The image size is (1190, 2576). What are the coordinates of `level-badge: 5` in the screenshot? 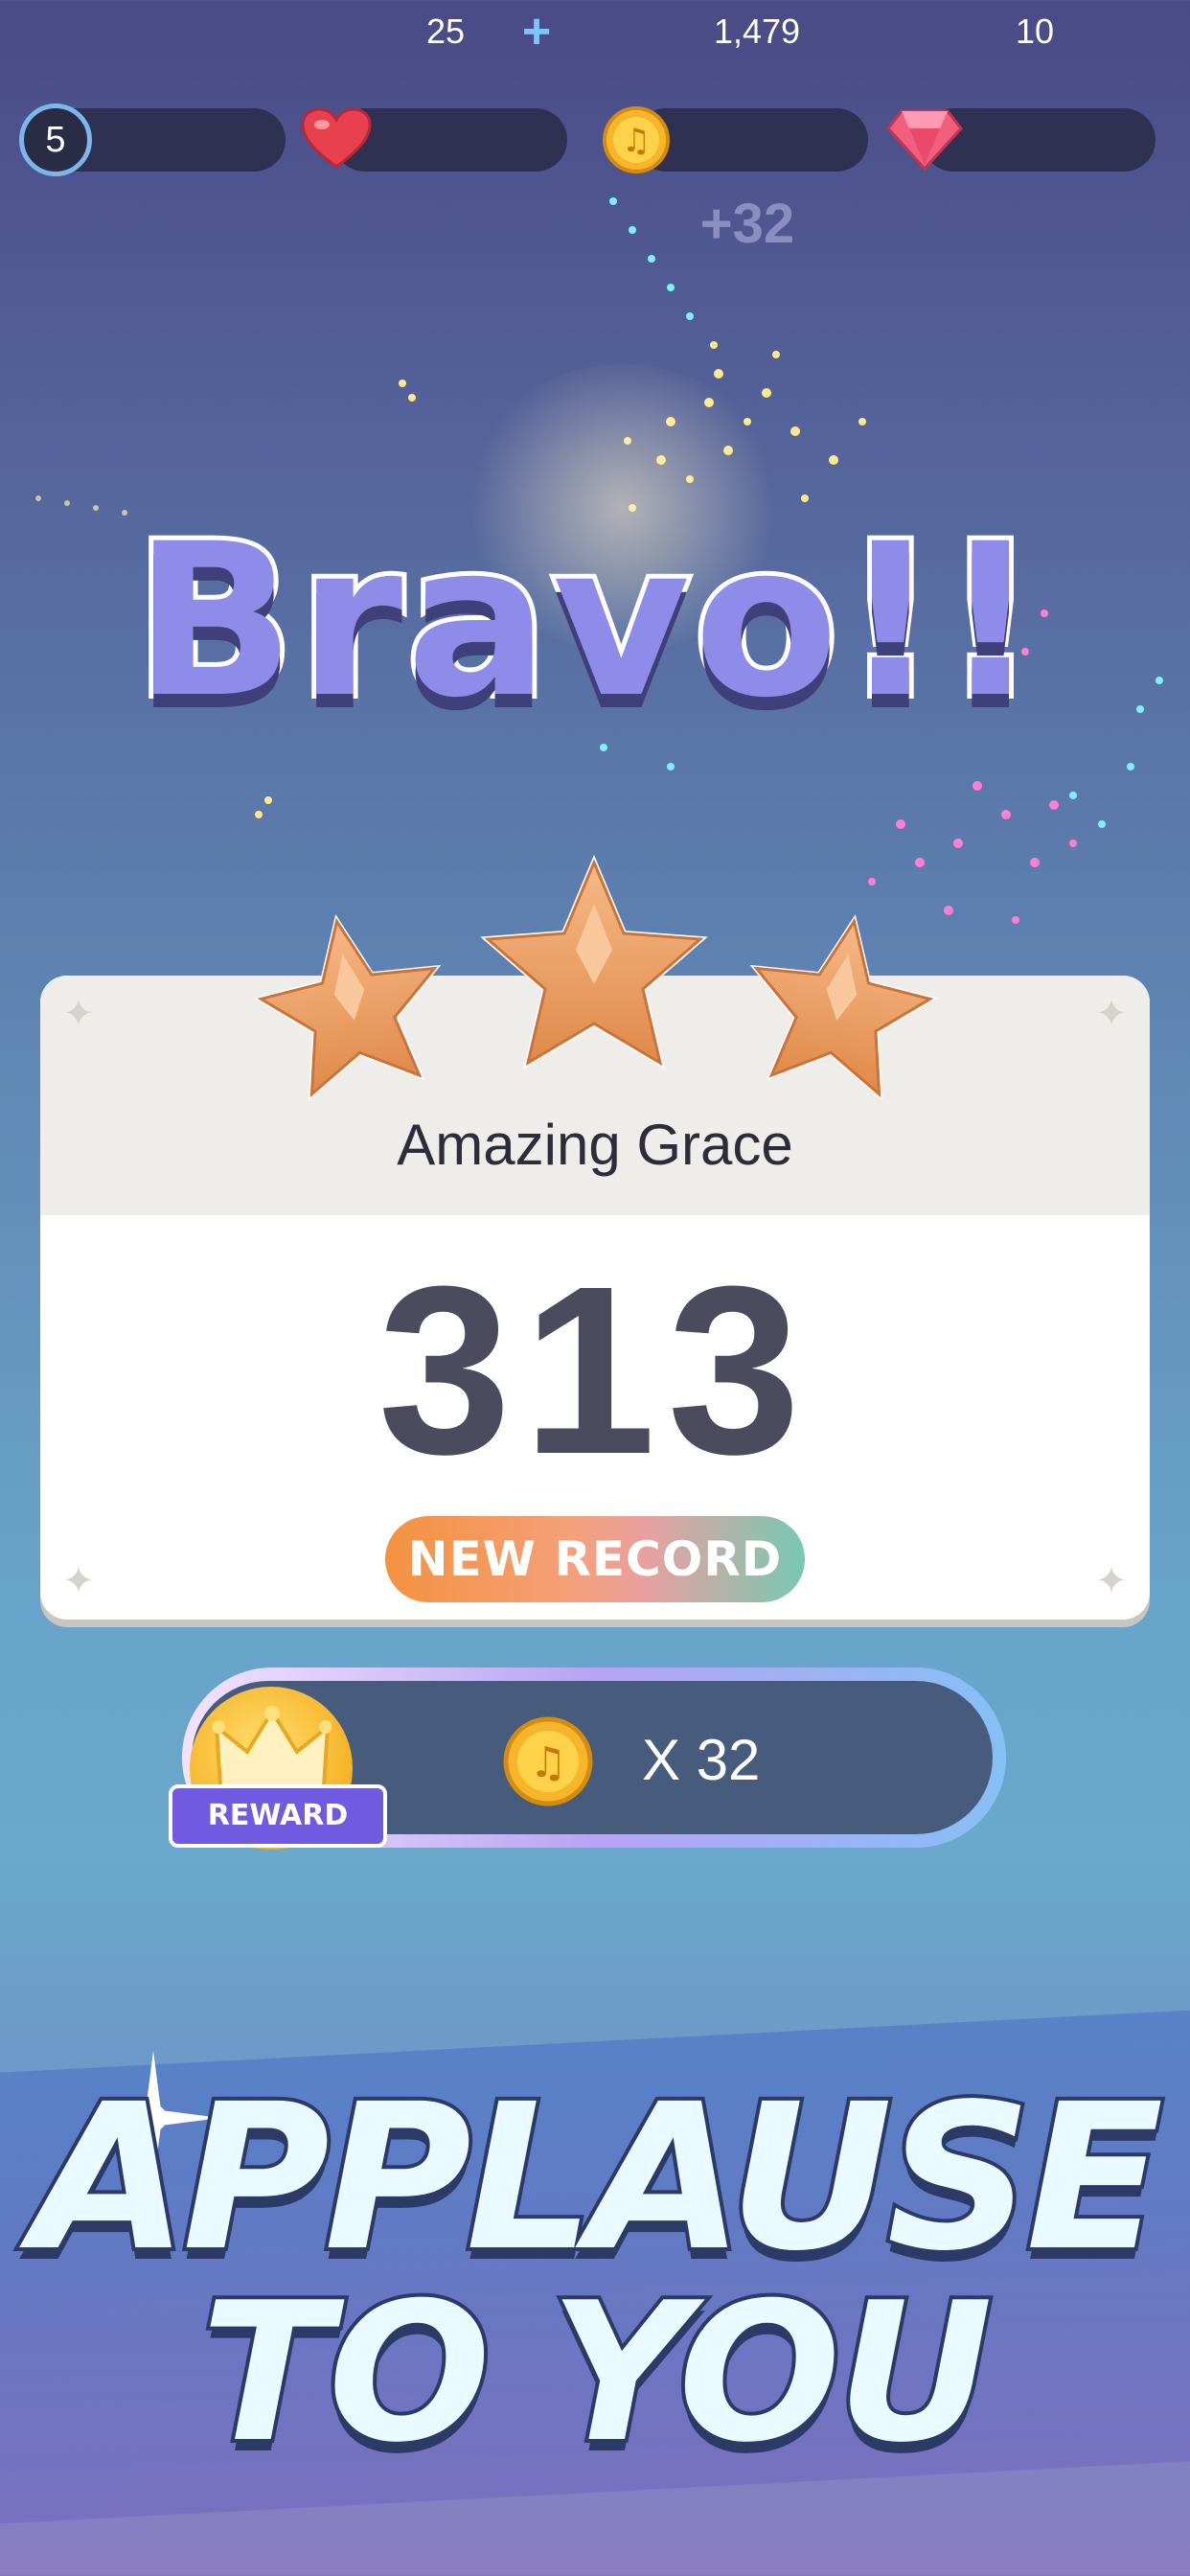 It's located at (56, 140).